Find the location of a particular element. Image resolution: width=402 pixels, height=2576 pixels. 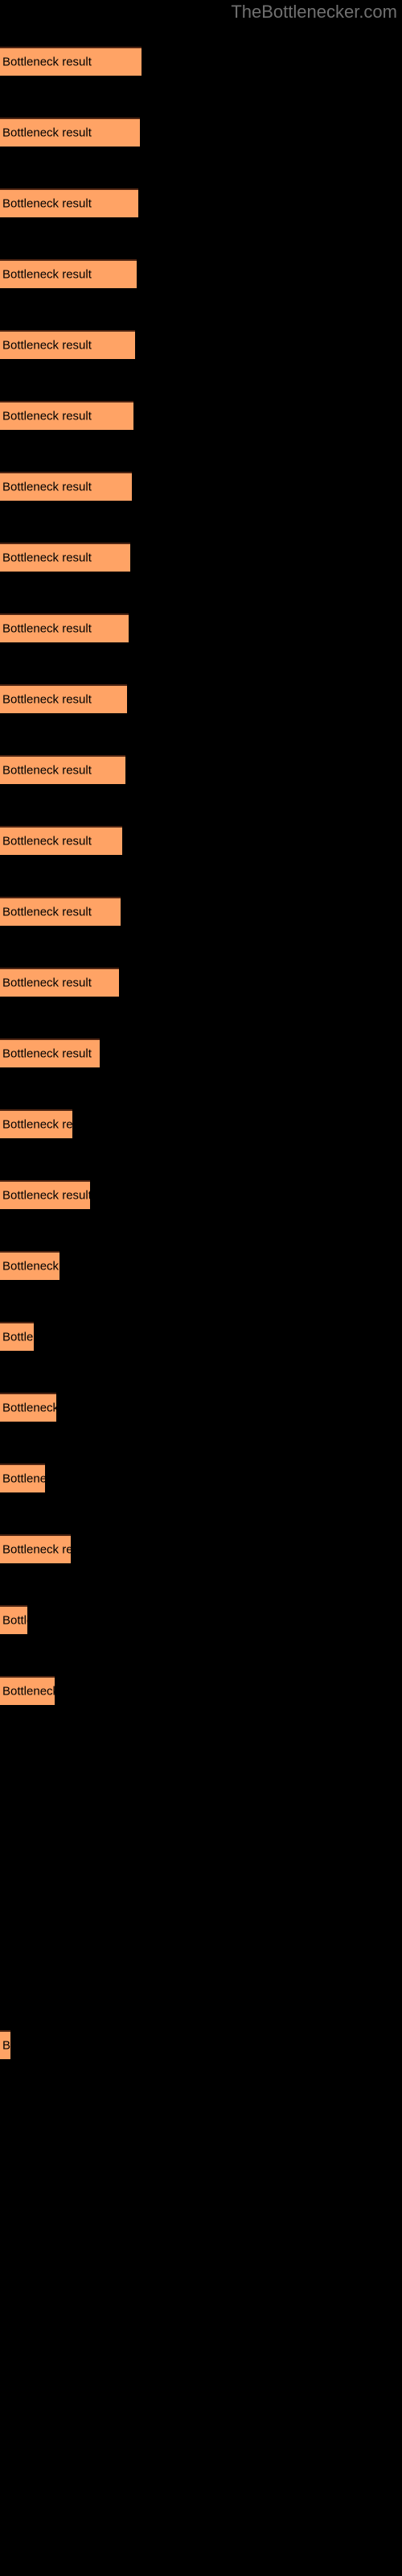

bar-4: Bottleneck result is located at coordinates (68, 273).